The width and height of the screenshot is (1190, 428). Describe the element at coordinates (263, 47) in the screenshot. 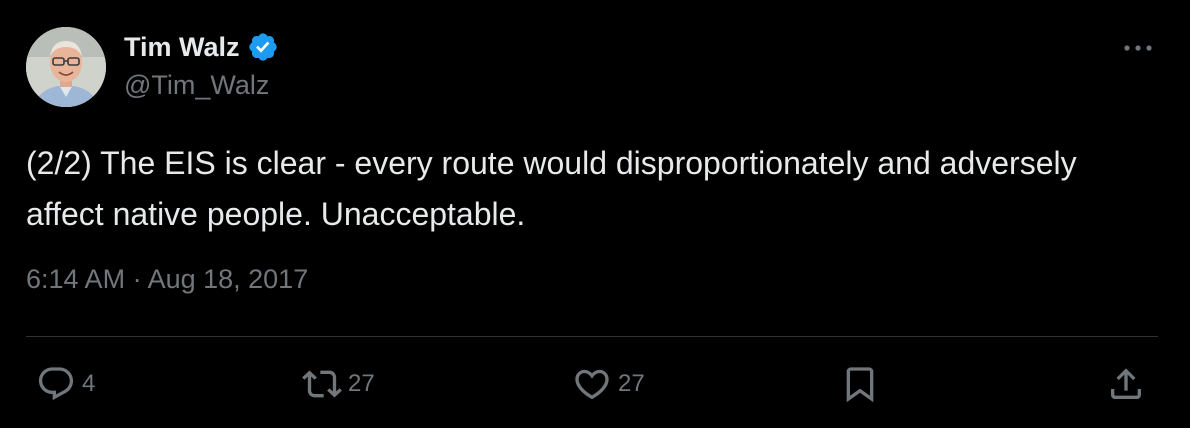

I see `verified-badge-icon` at that location.